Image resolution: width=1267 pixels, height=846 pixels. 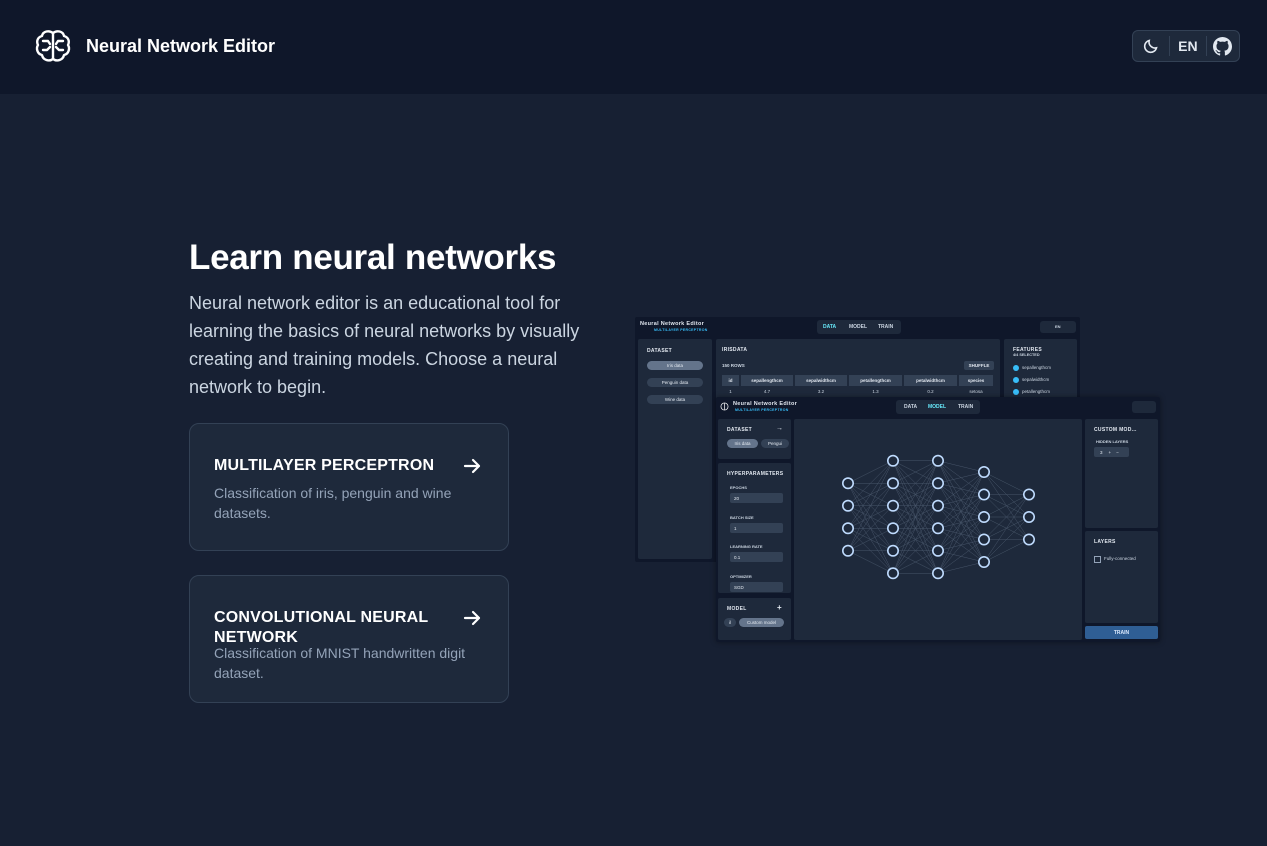 What do you see at coordinates (737, 609) in the screenshot?
I see `preview-model-heading: MODEL` at bounding box center [737, 609].